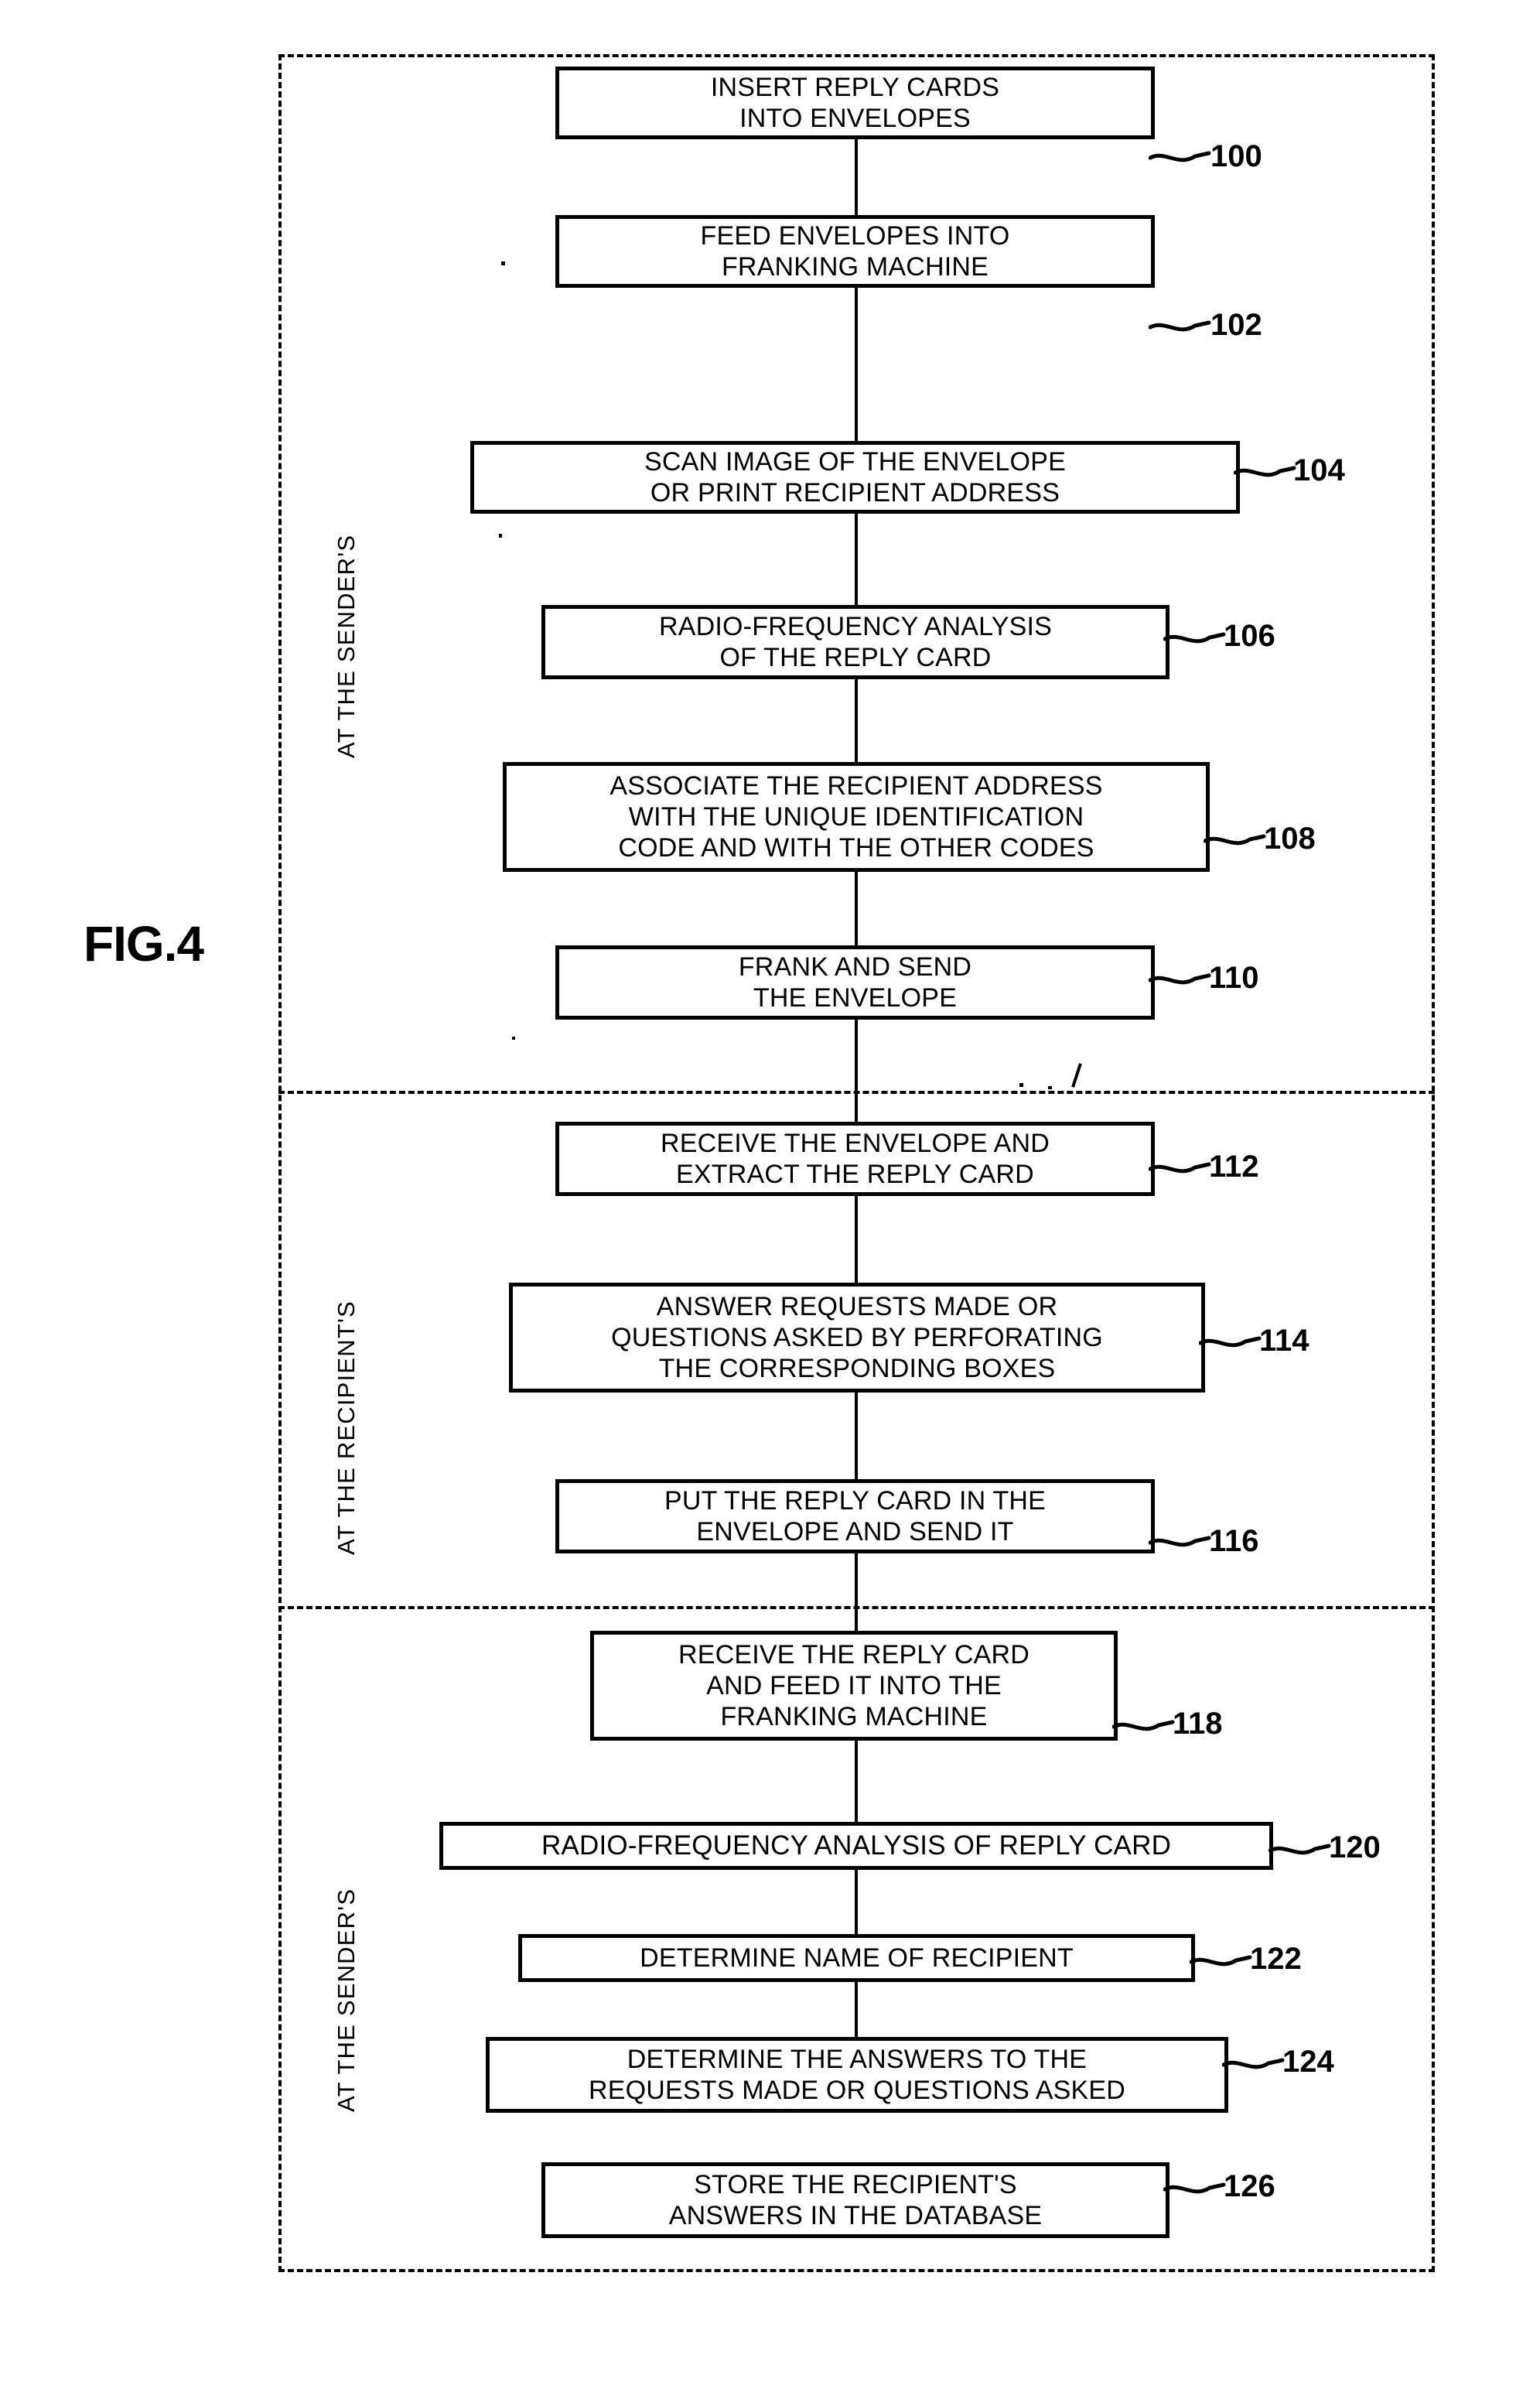  Describe the element at coordinates (855, 492) in the screenshot. I see `step-box-104-line-2: OR PRINT RECIPIENT ADDRESS` at that location.